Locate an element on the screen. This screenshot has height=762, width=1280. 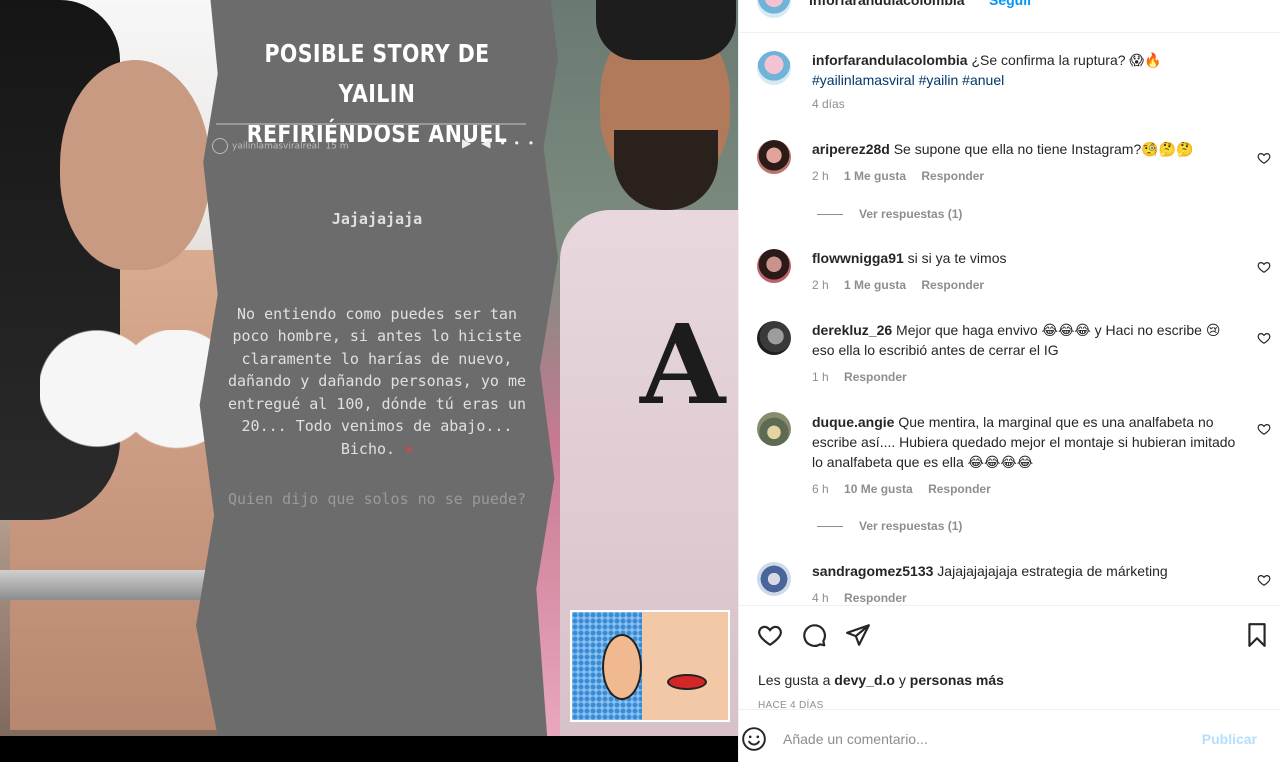
left-photo-face is located at coordinates (135, 165).